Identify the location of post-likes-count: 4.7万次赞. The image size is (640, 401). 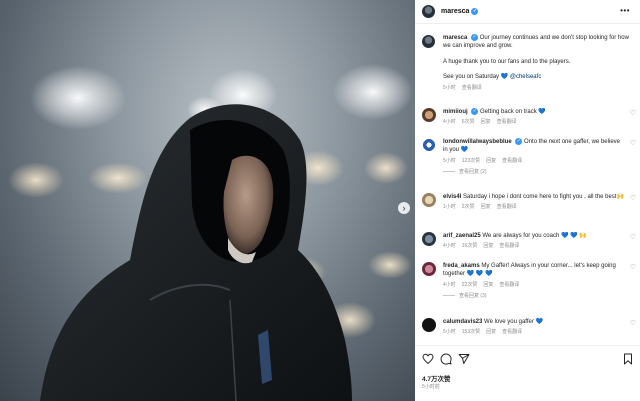
(436, 378).